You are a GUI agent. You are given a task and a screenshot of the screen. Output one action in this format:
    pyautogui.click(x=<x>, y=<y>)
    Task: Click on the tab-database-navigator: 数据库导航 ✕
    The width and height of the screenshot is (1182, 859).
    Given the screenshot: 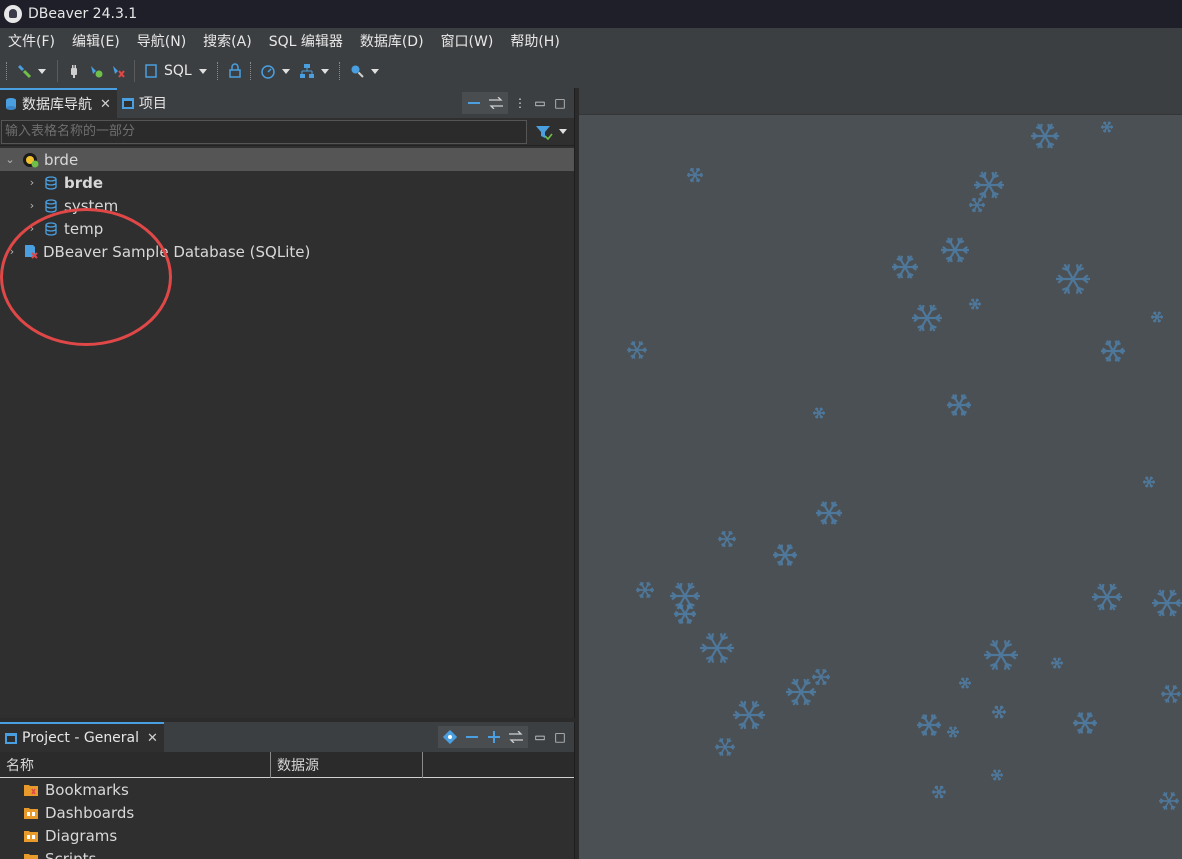 What is the action you would take?
    pyautogui.click(x=58, y=103)
    